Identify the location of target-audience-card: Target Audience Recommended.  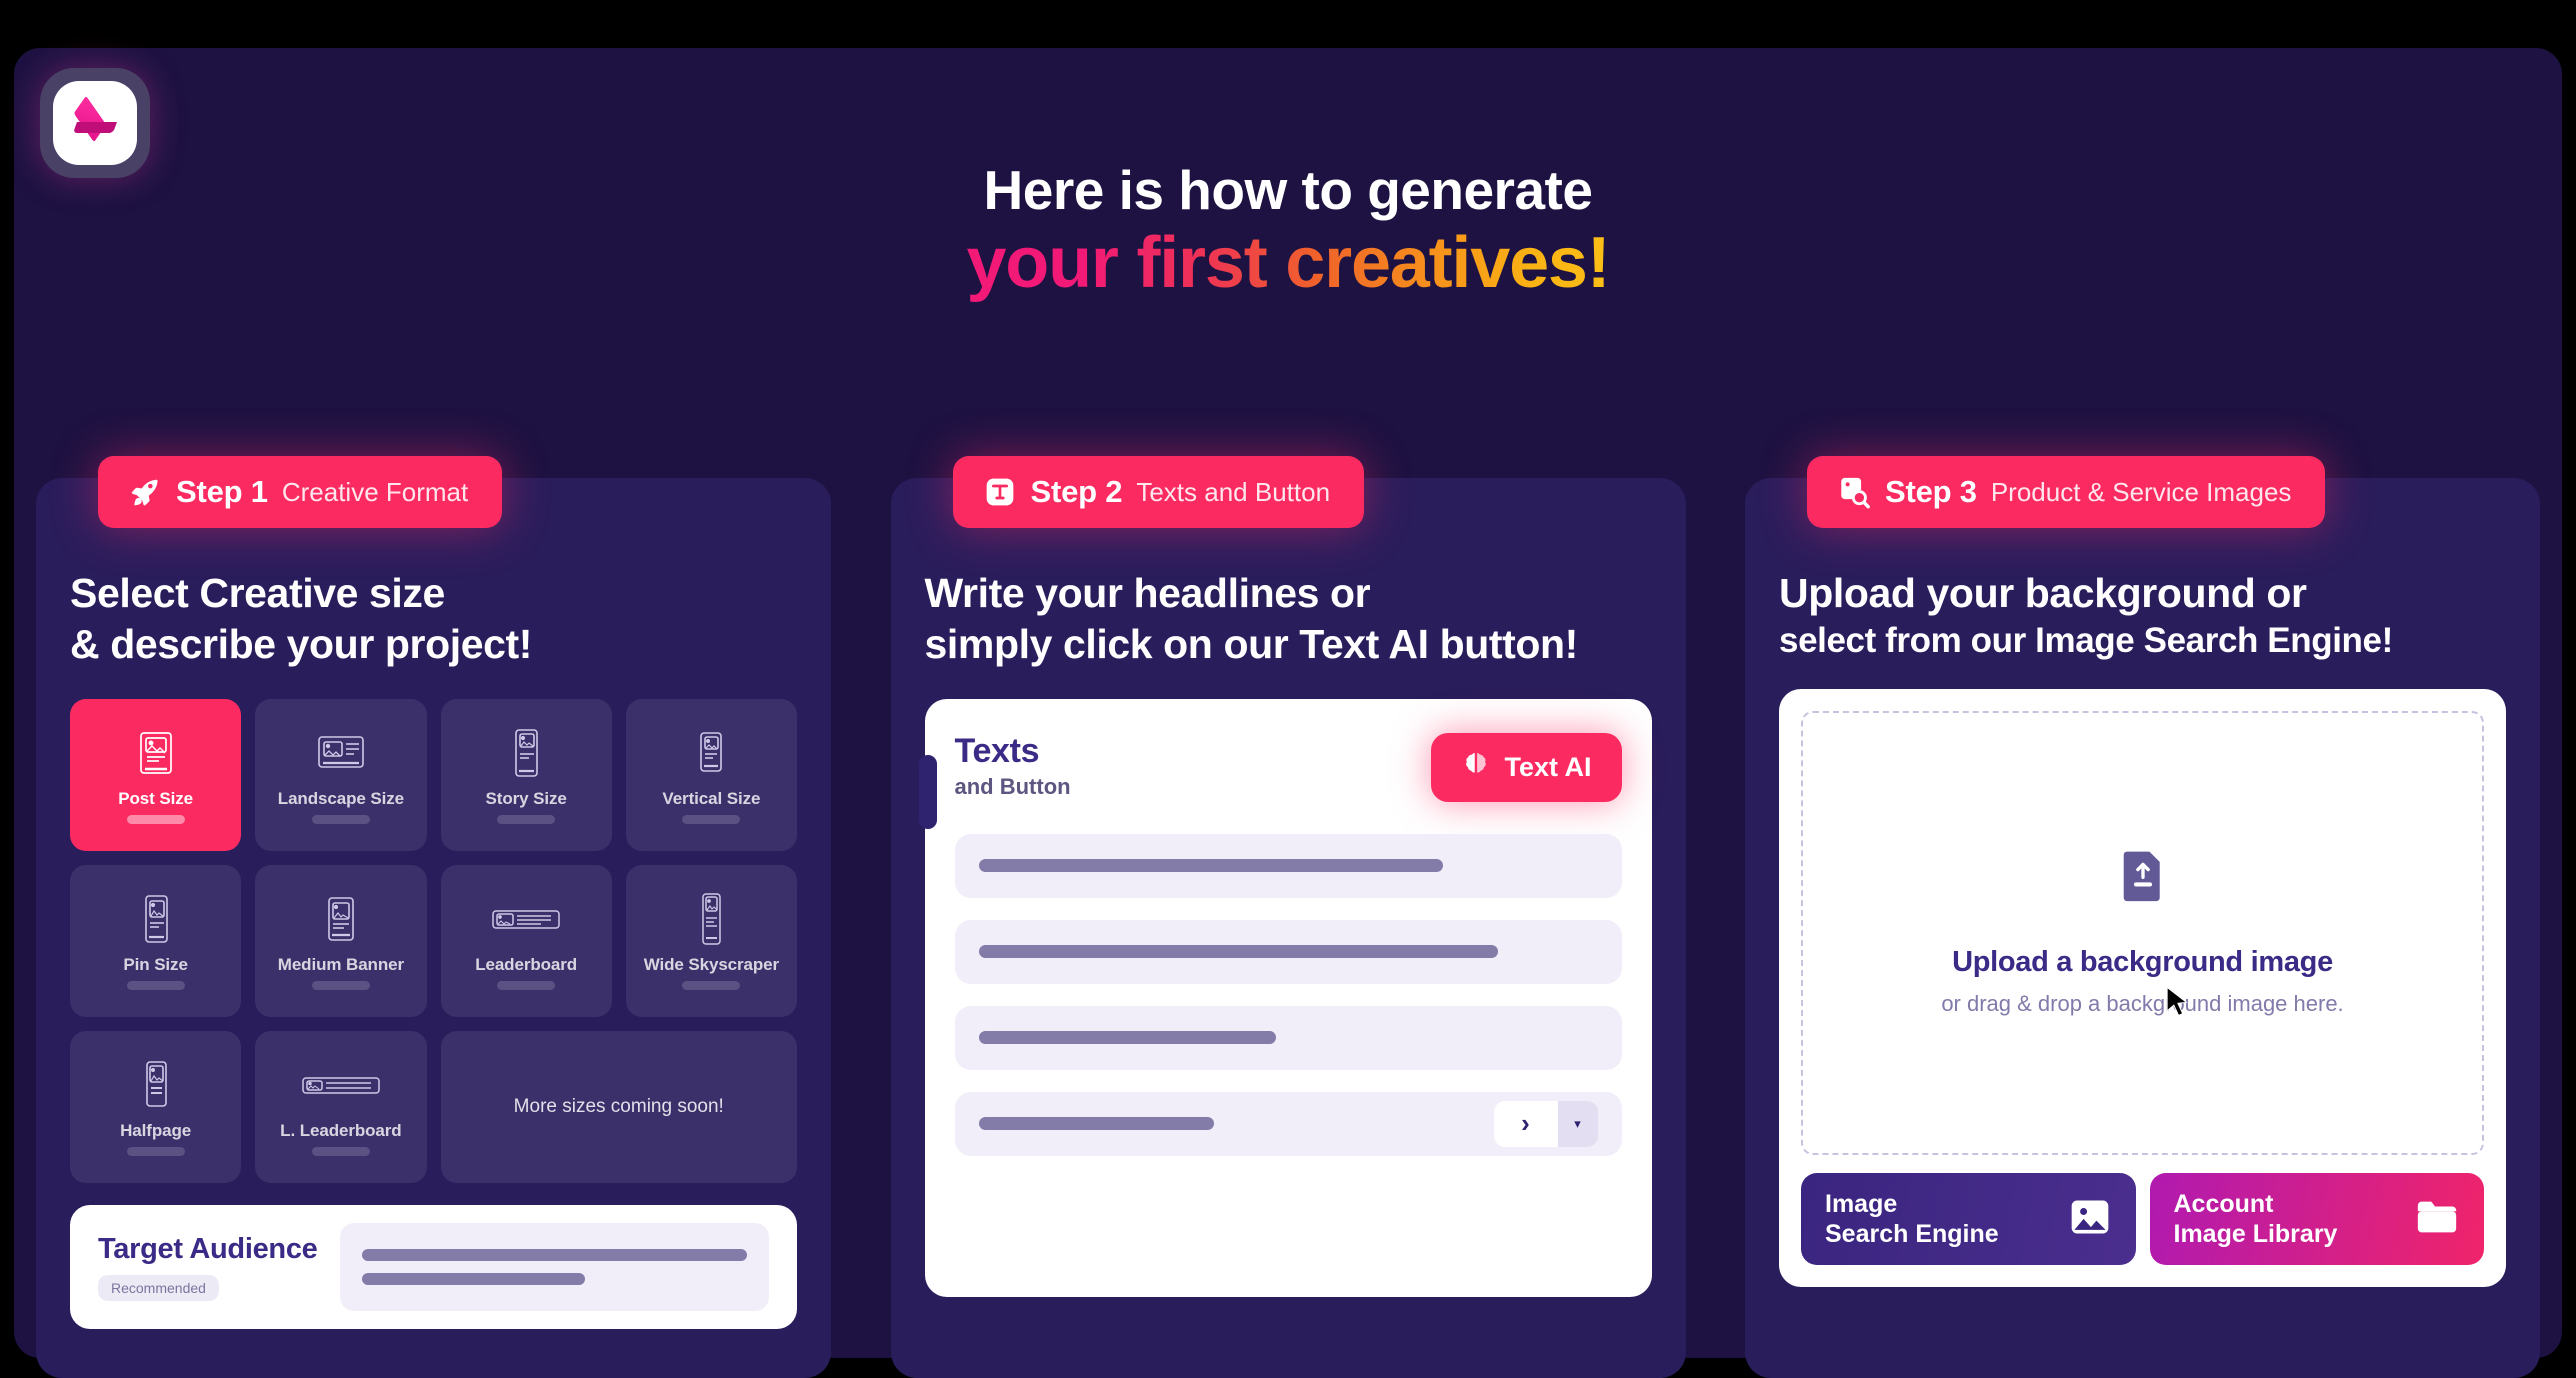
(433, 1266).